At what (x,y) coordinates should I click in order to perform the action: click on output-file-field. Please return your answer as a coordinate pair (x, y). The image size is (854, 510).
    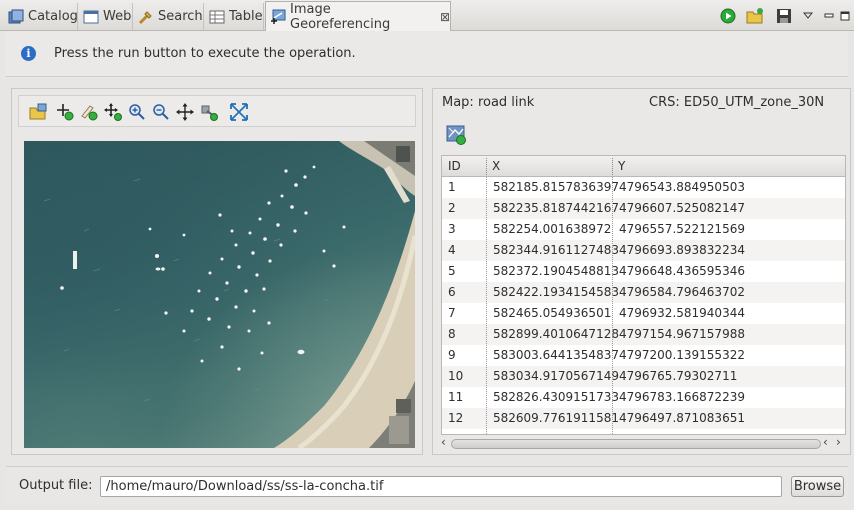
    Looking at the image, I should click on (441, 486).